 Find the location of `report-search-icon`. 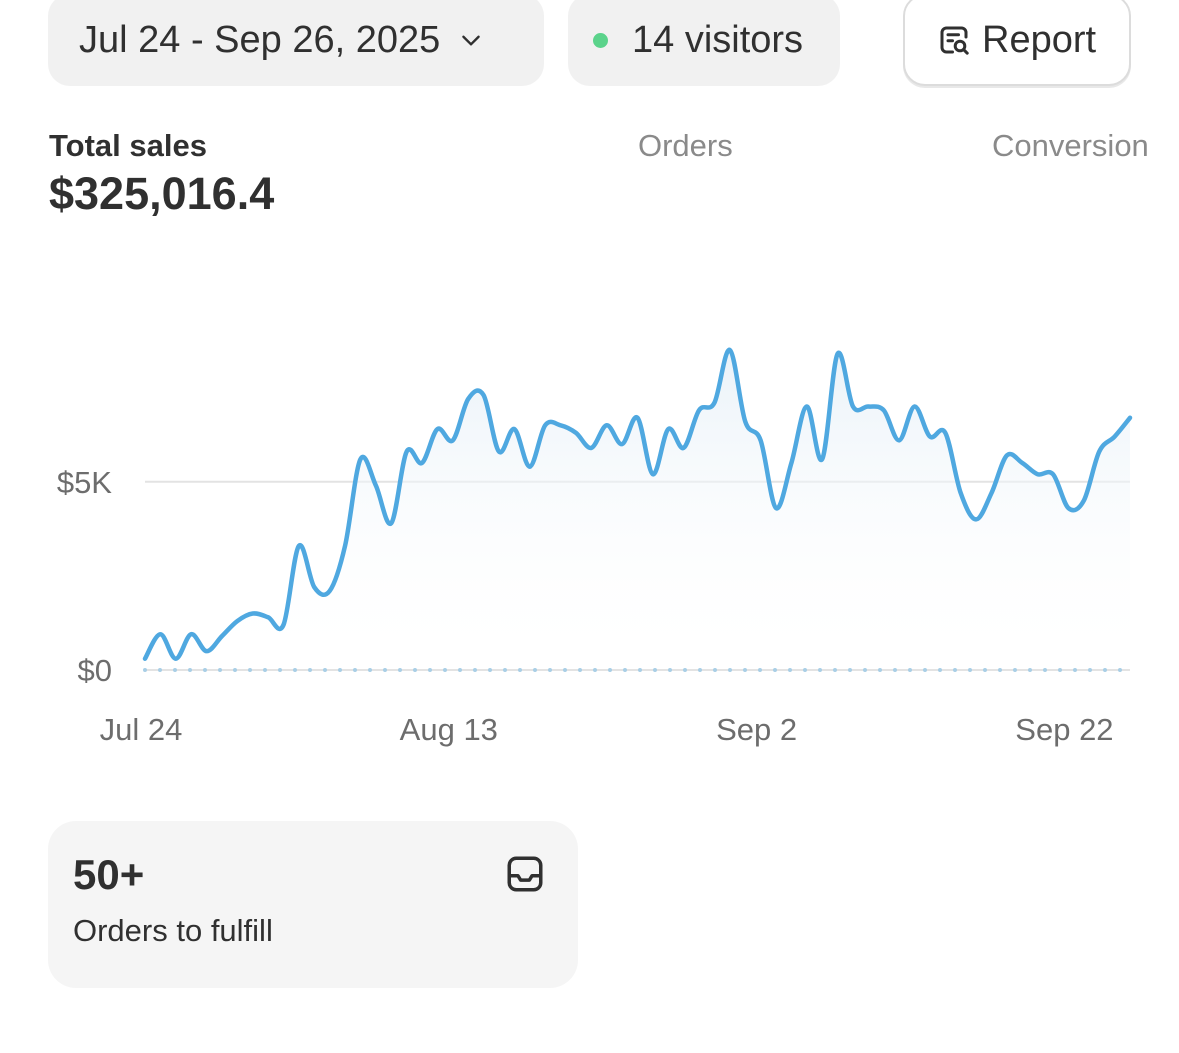

report-search-icon is located at coordinates (954, 40).